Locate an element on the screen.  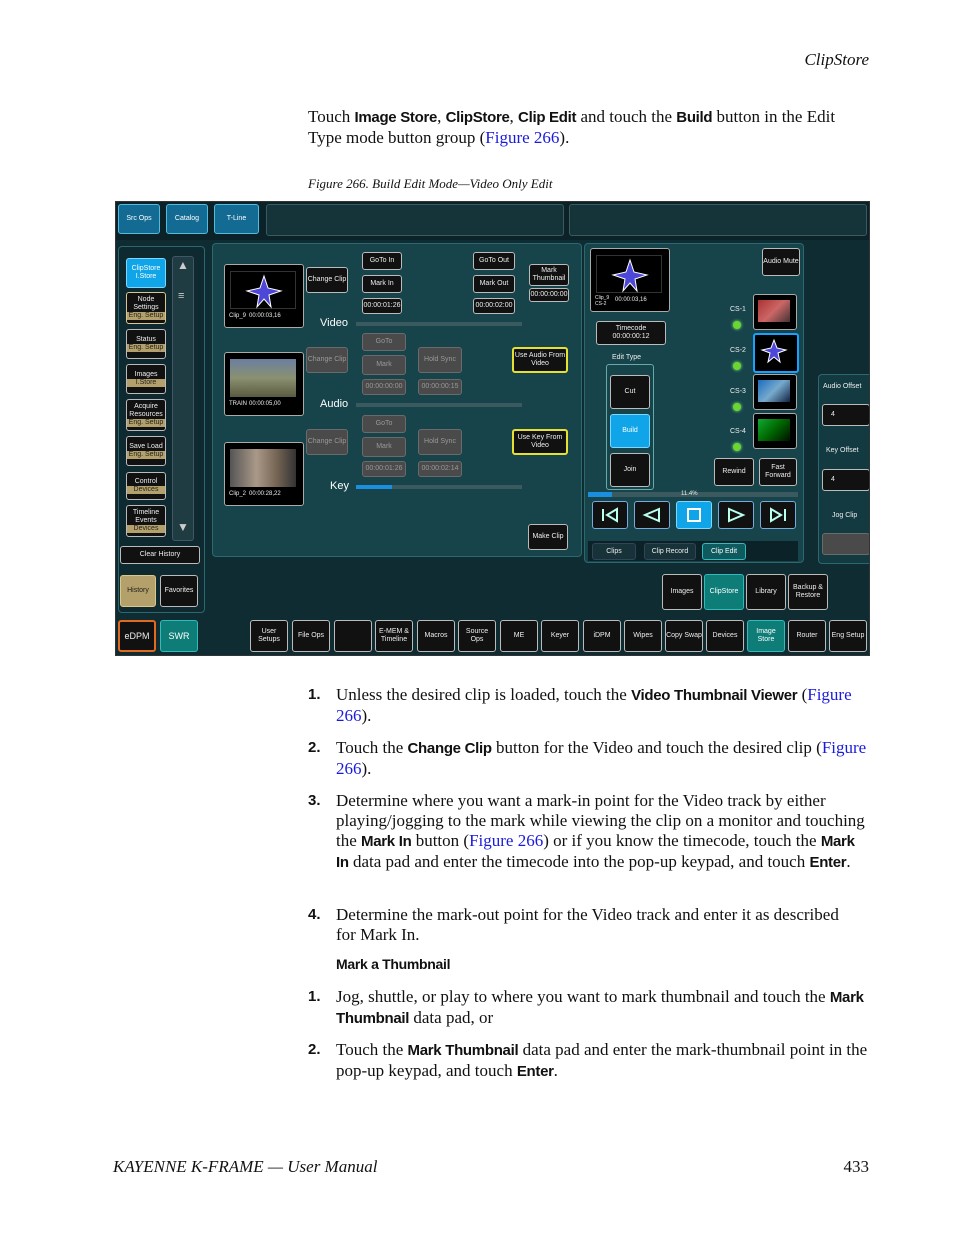
history-item-images: Images I.Store is located at coordinates (146, 379).